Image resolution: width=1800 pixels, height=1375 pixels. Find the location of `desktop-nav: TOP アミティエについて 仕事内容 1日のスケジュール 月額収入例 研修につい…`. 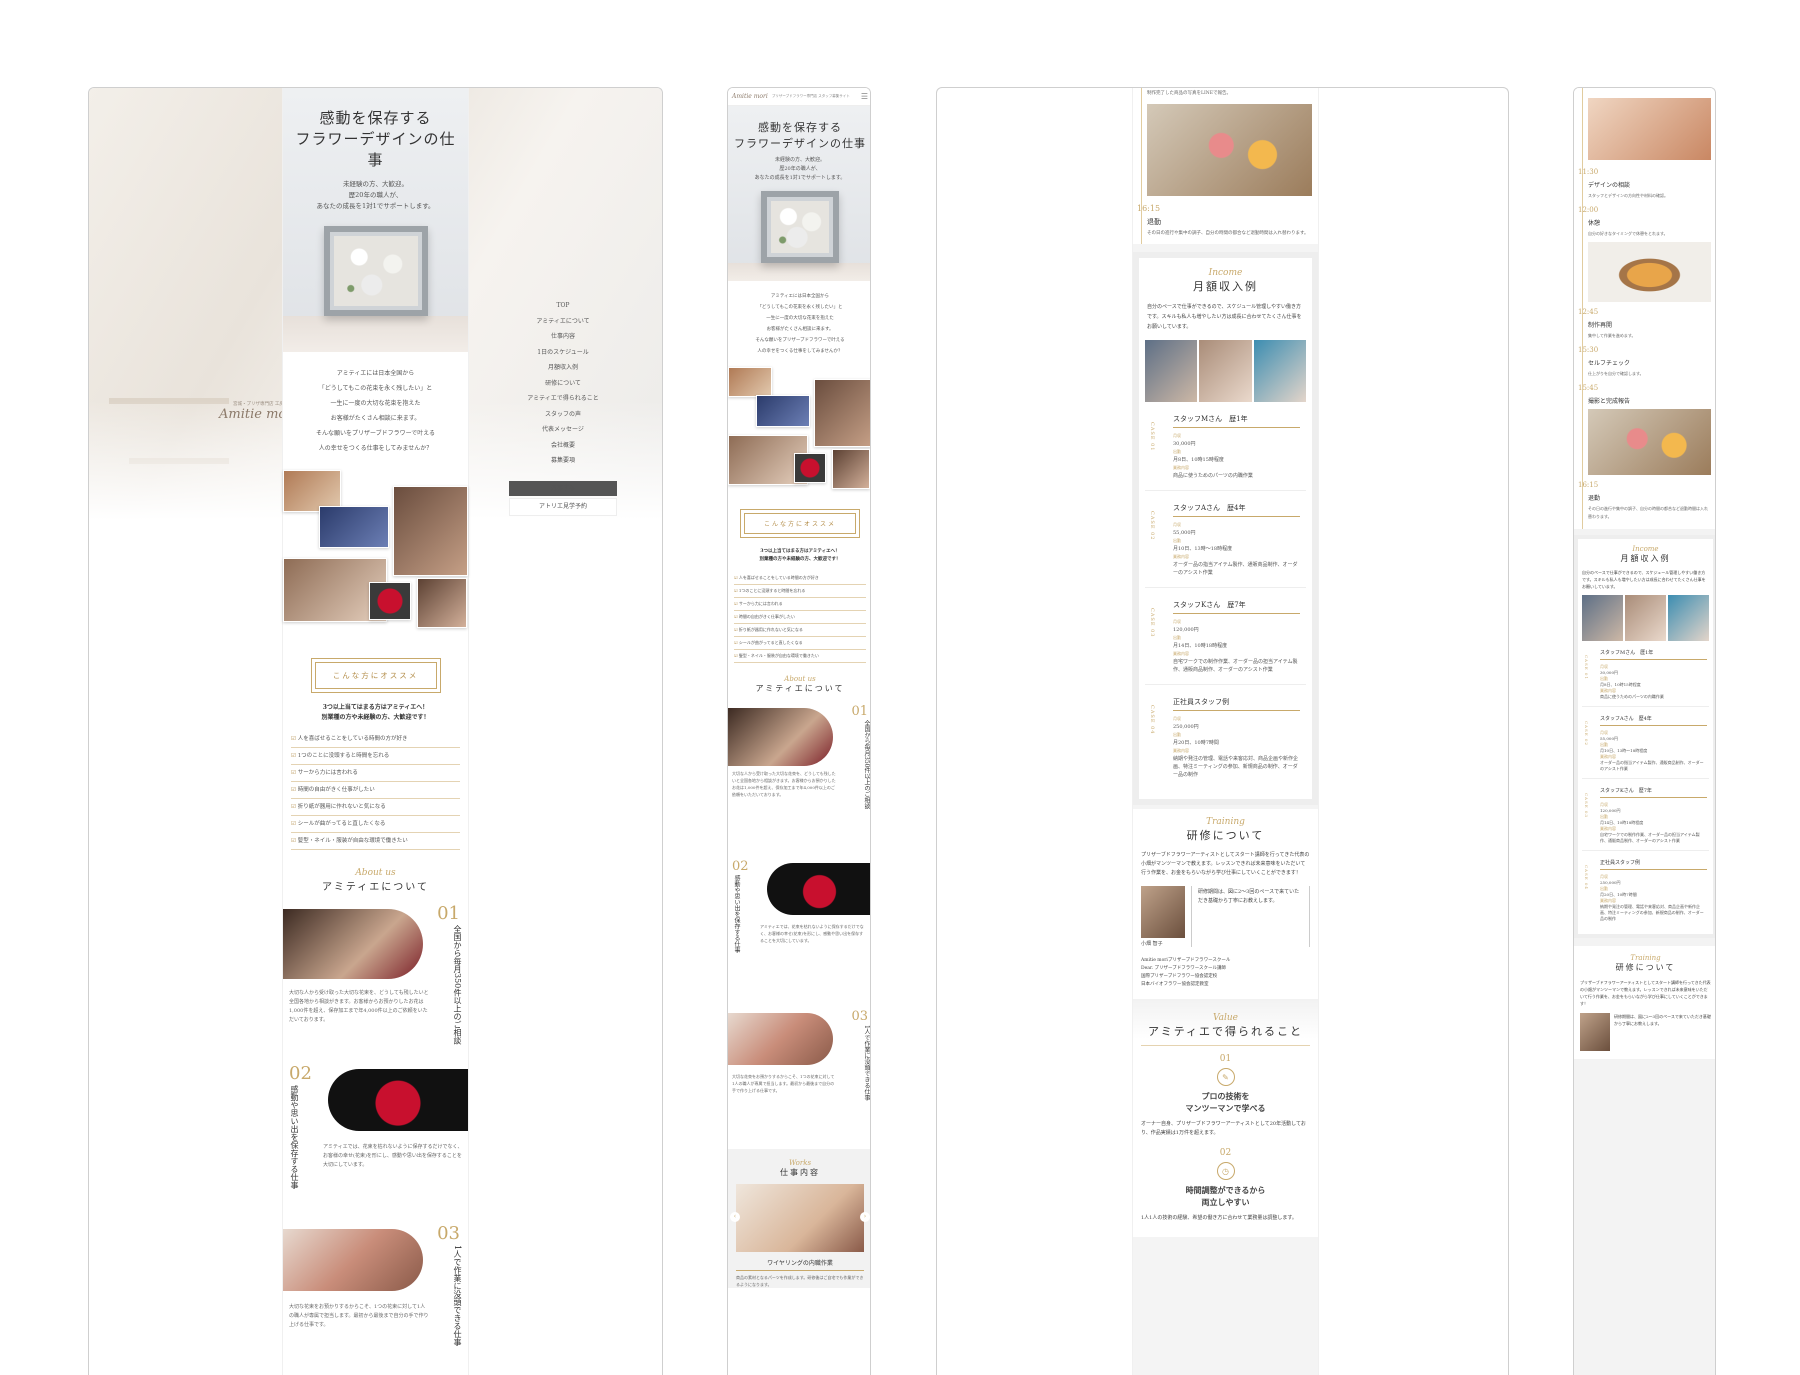

desktop-nav: TOP アミティエについて 仕事内容 1日のスケジュール 月額収入例 研修につい… is located at coordinates (563, 407).